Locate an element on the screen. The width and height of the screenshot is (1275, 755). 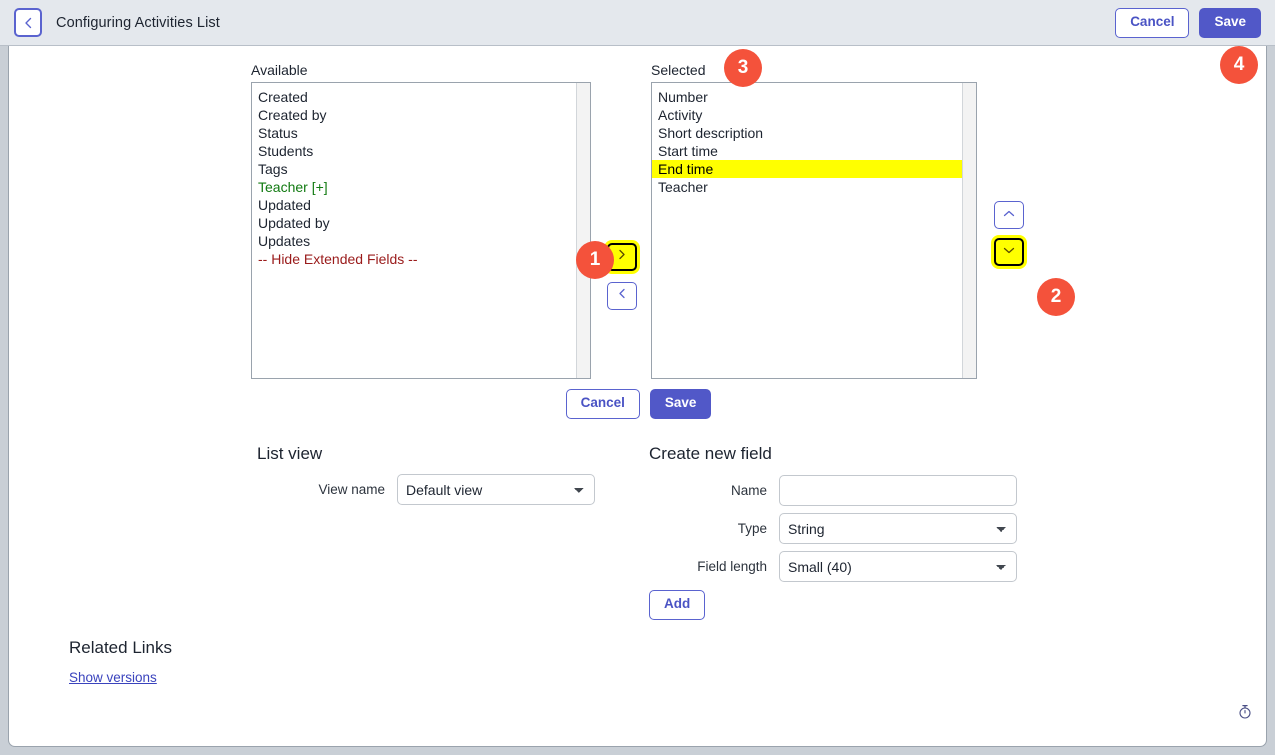
new-field-name-row: Name is located at coordinates (833, 490).